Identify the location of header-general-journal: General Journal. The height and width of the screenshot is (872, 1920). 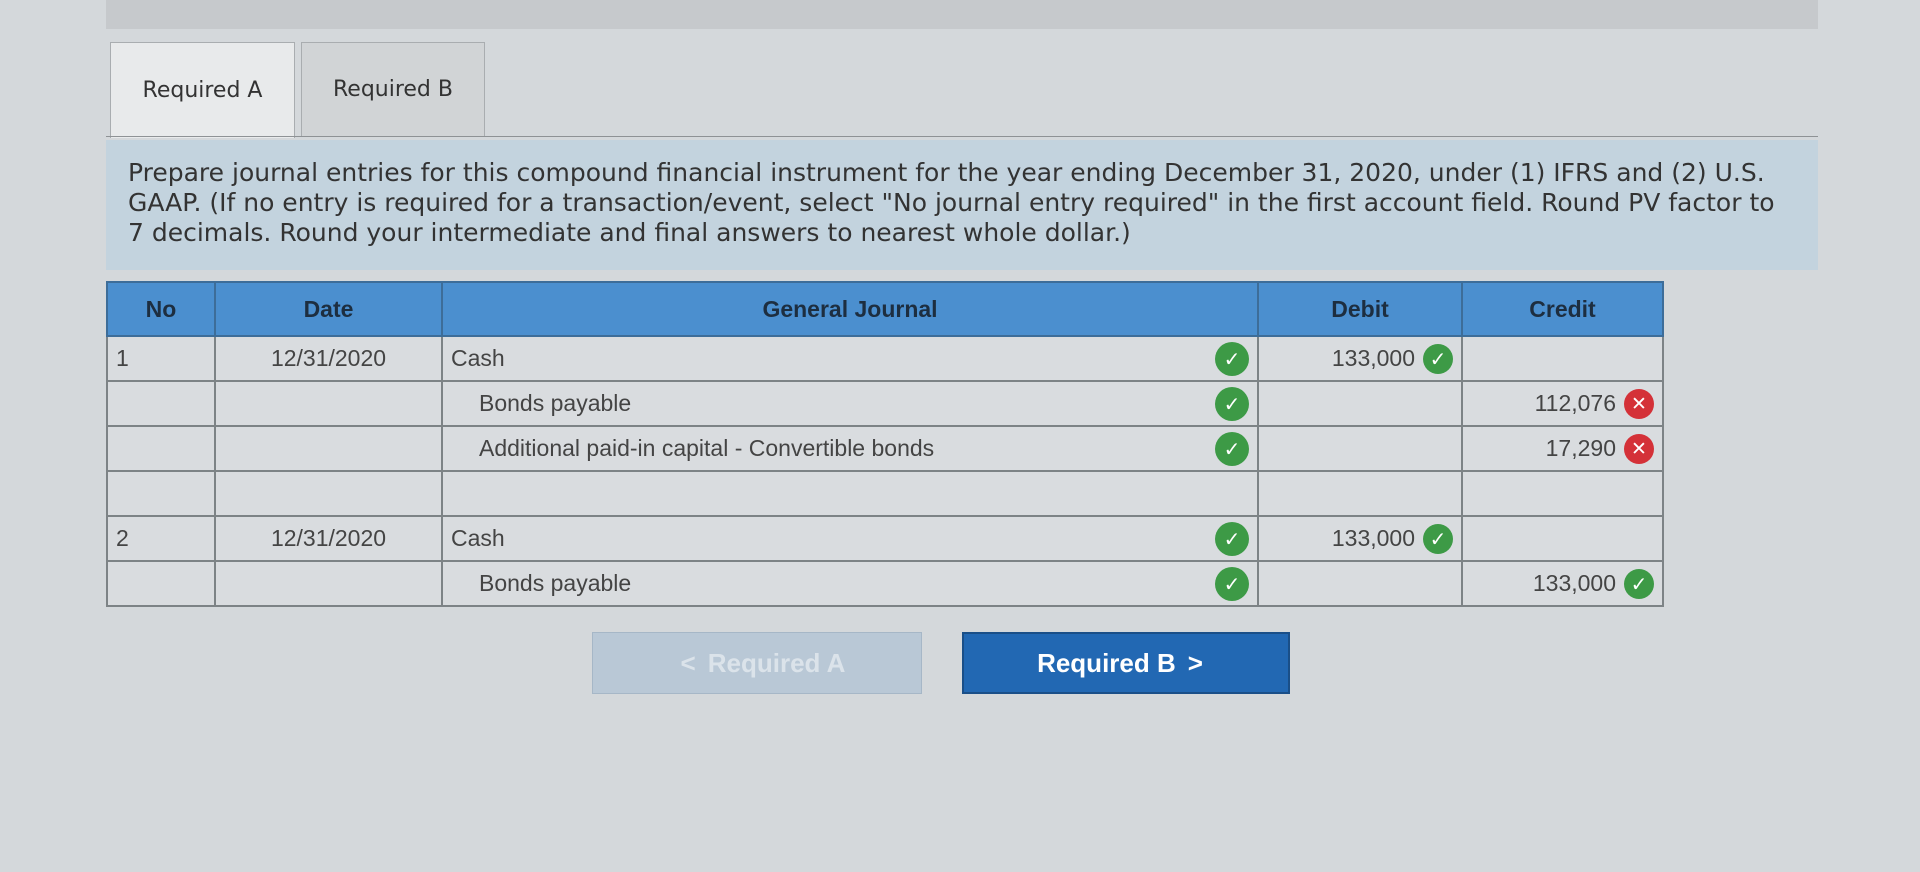
(850, 309).